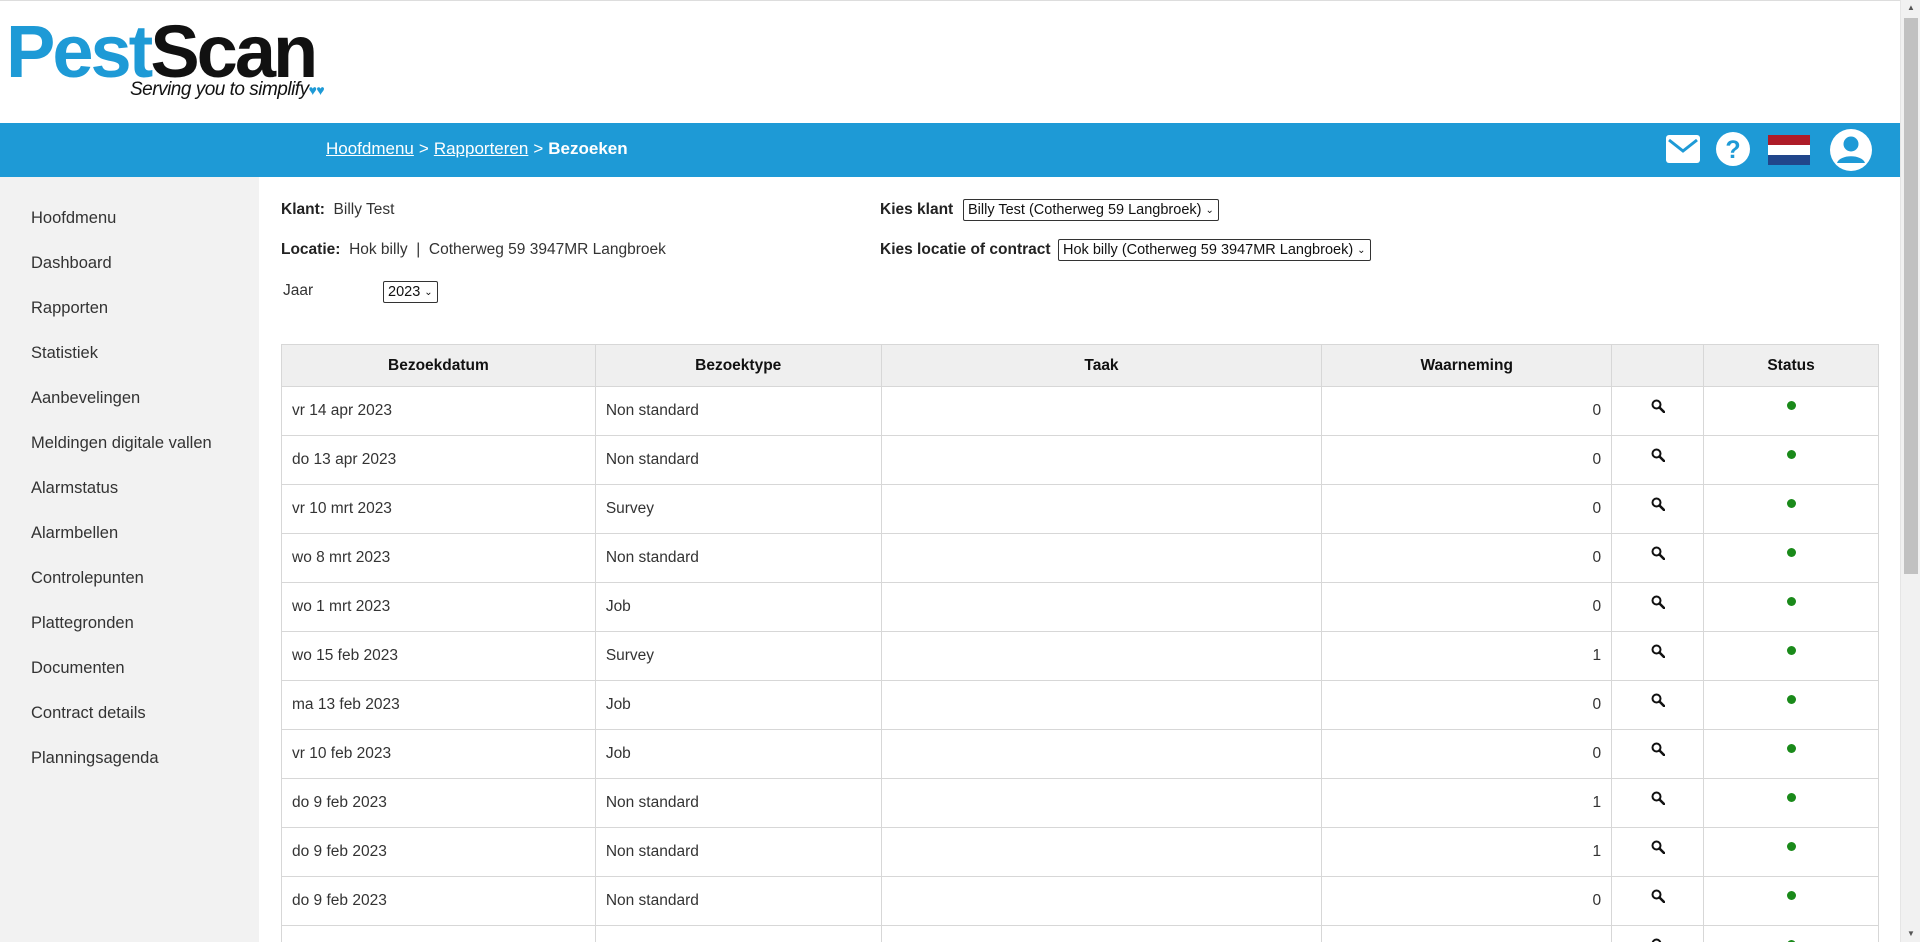 The height and width of the screenshot is (942, 1920). Describe the element at coordinates (129, 320) in the screenshot. I see `sidebar-item-rapporten: Rapporten` at that location.